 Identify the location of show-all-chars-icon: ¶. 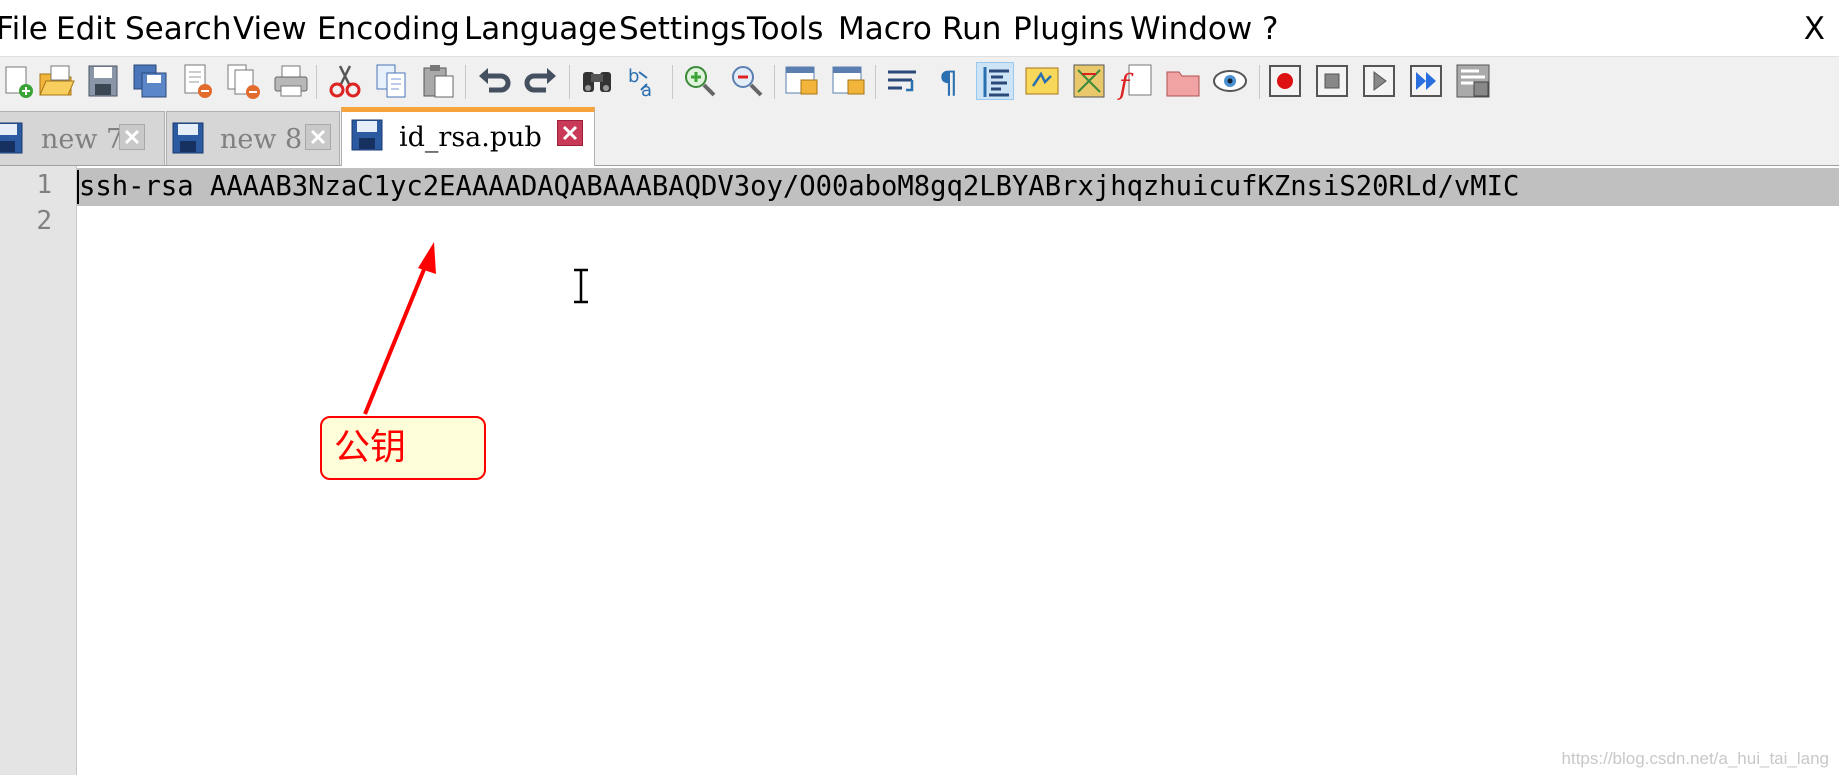
(950, 81).